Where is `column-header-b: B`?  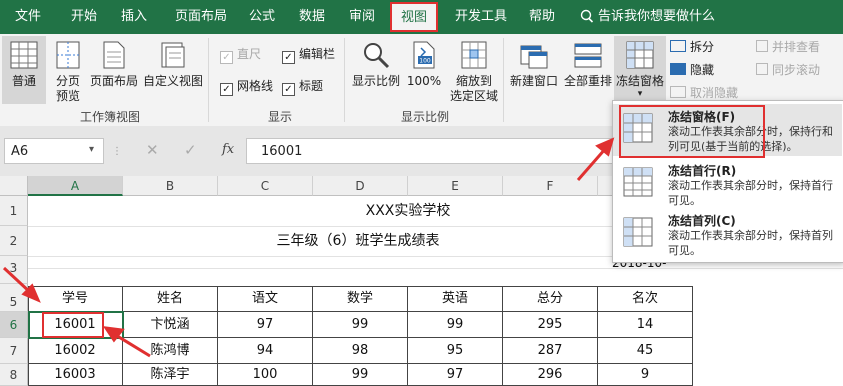
column-header-b: B is located at coordinates (170, 186).